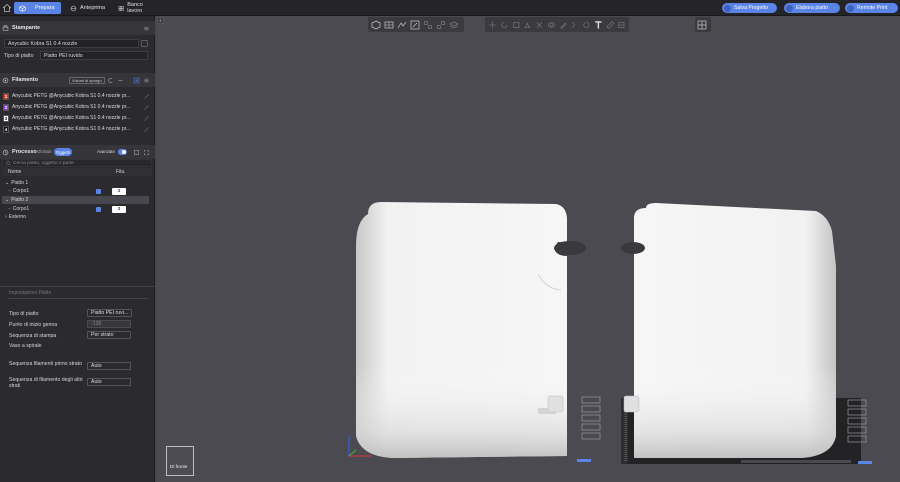  Describe the element at coordinates (146, 152) in the screenshot. I see `expand-icon` at that location.